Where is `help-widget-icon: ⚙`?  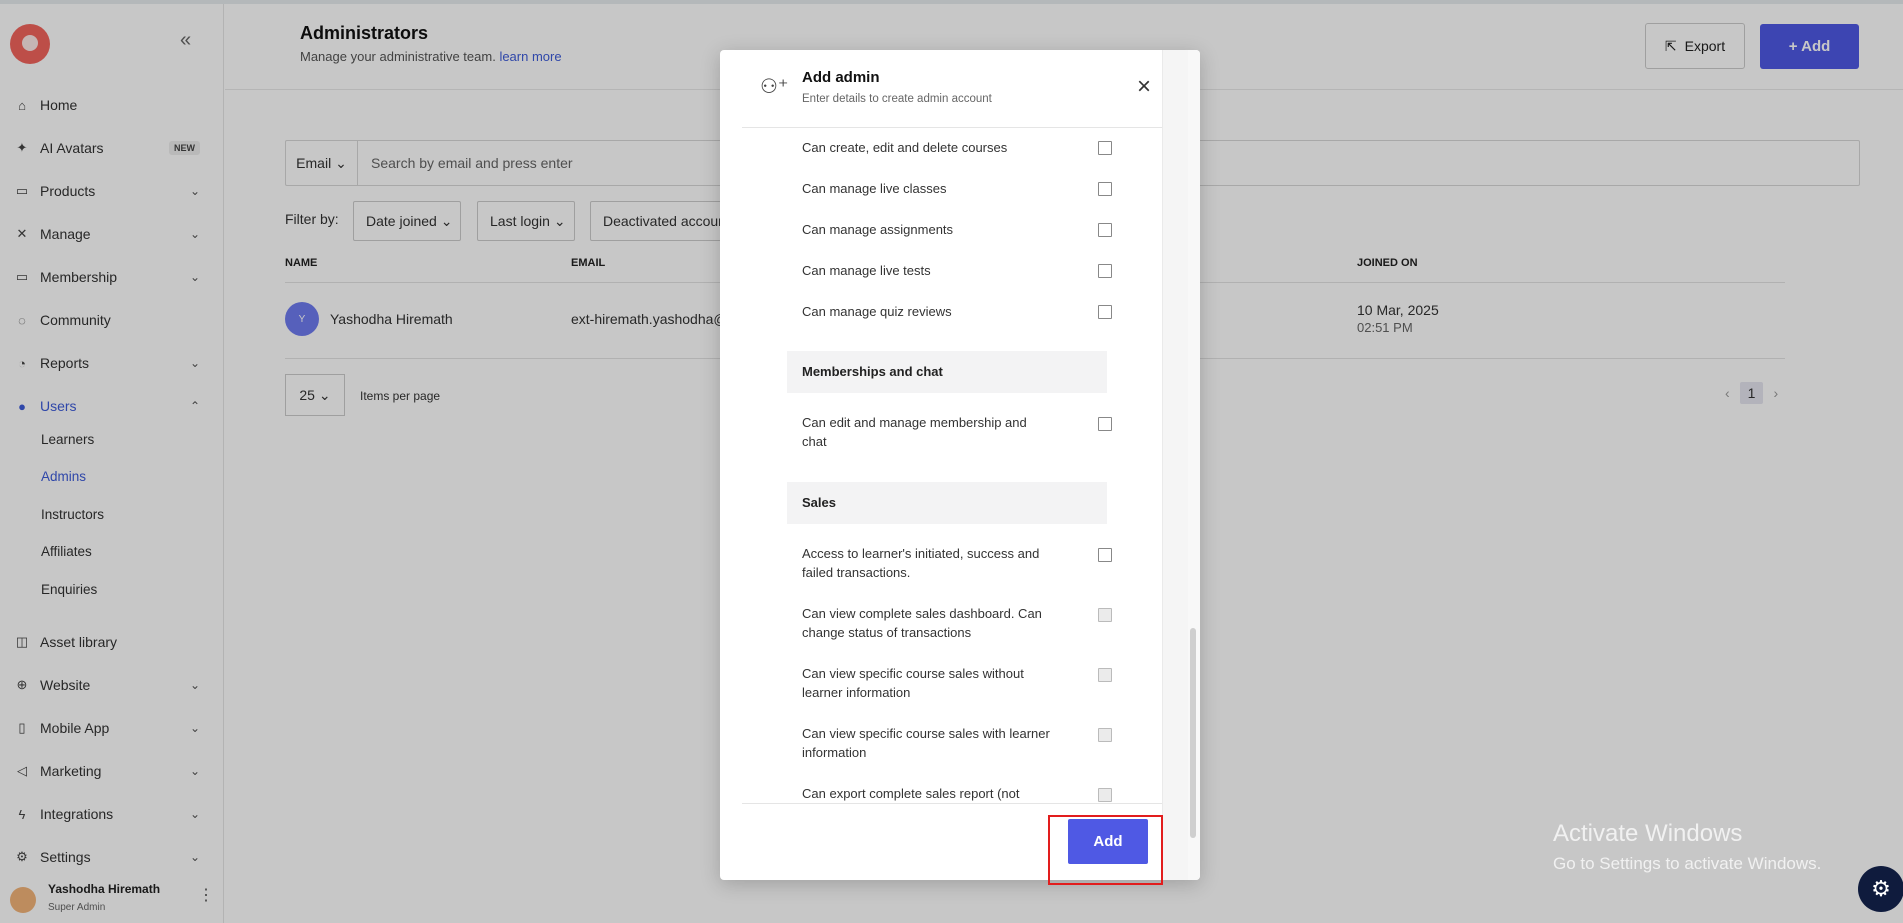
help-widget-icon: ⚙ is located at coordinates (1880, 889).